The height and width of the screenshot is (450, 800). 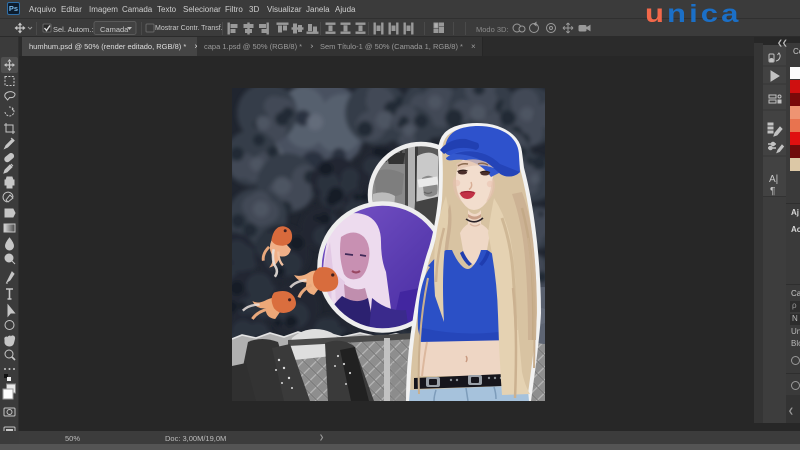 What do you see at coordinates (773, 179) in the screenshot?
I see `svg-text: A|` at bounding box center [773, 179].